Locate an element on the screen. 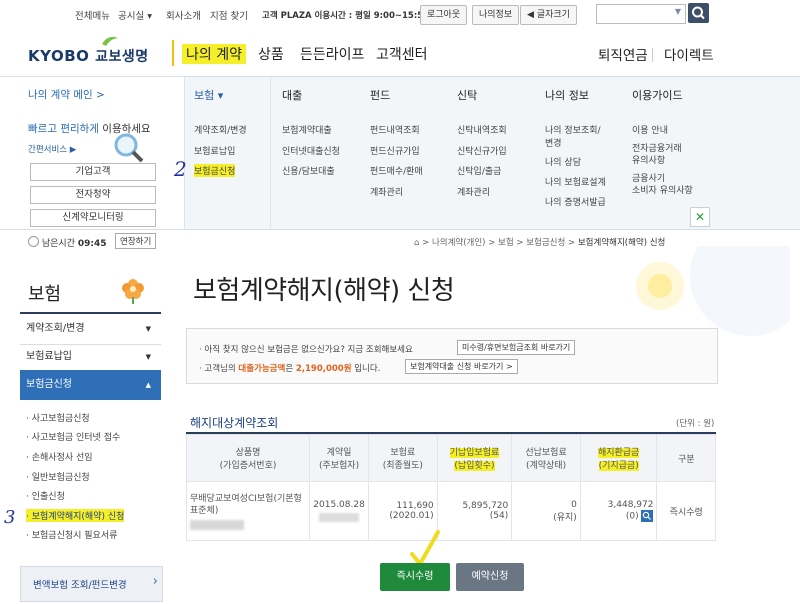  sidebar-sub-item: · 손해사정사 선임 is located at coordinates (59, 456).